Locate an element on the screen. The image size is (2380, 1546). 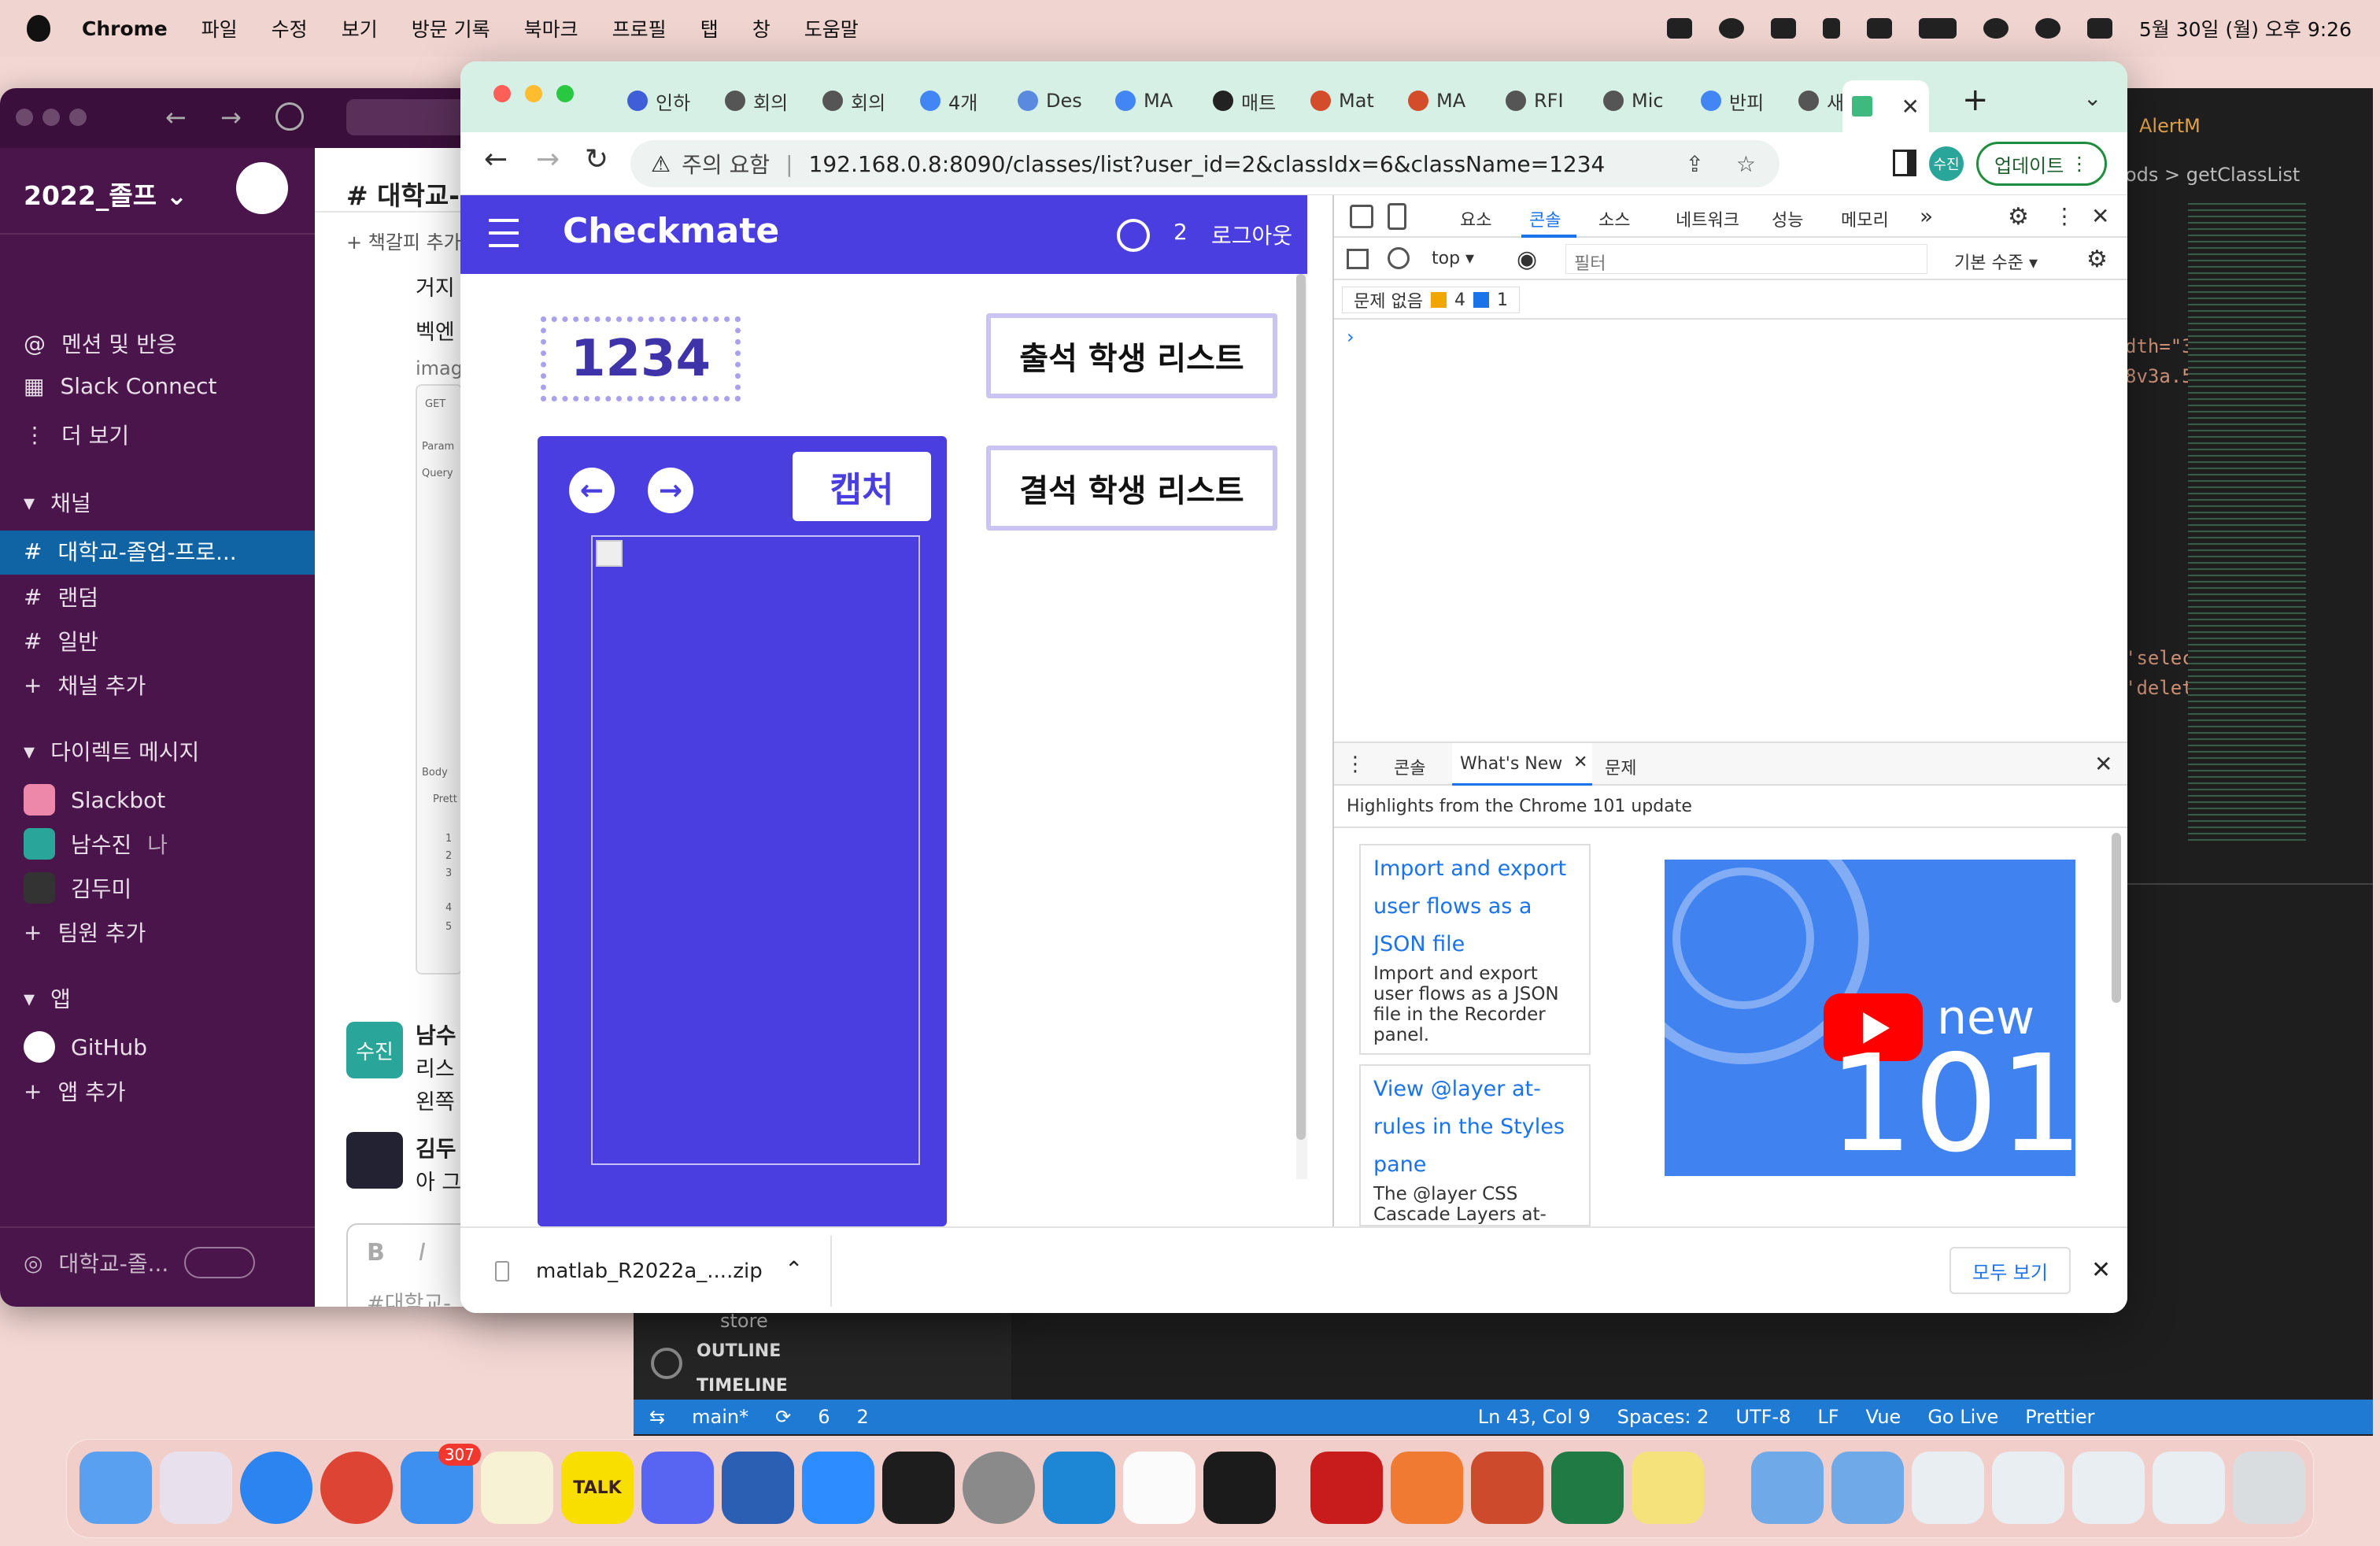
composer-placeholder: #대학교- is located at coordinates (409, 1297).